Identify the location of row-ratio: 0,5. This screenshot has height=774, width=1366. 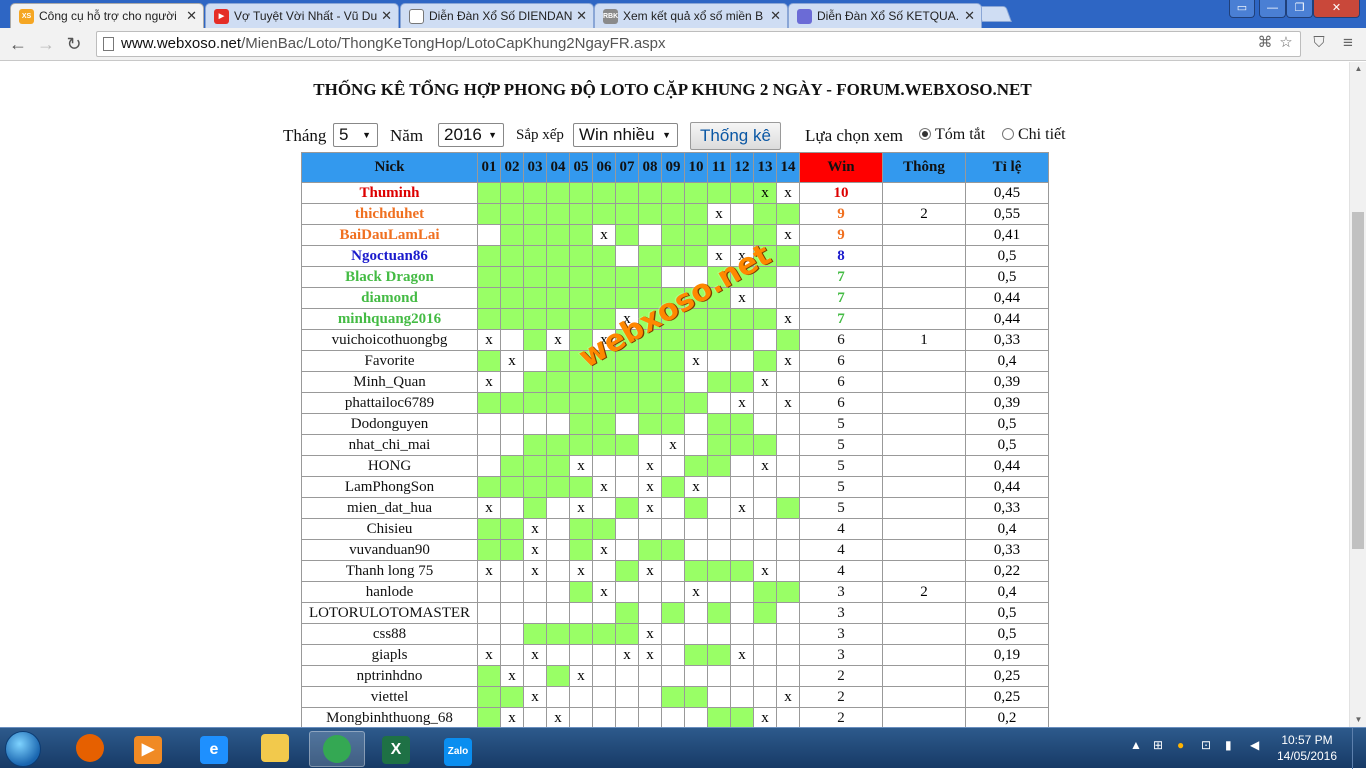
(1007, 613).